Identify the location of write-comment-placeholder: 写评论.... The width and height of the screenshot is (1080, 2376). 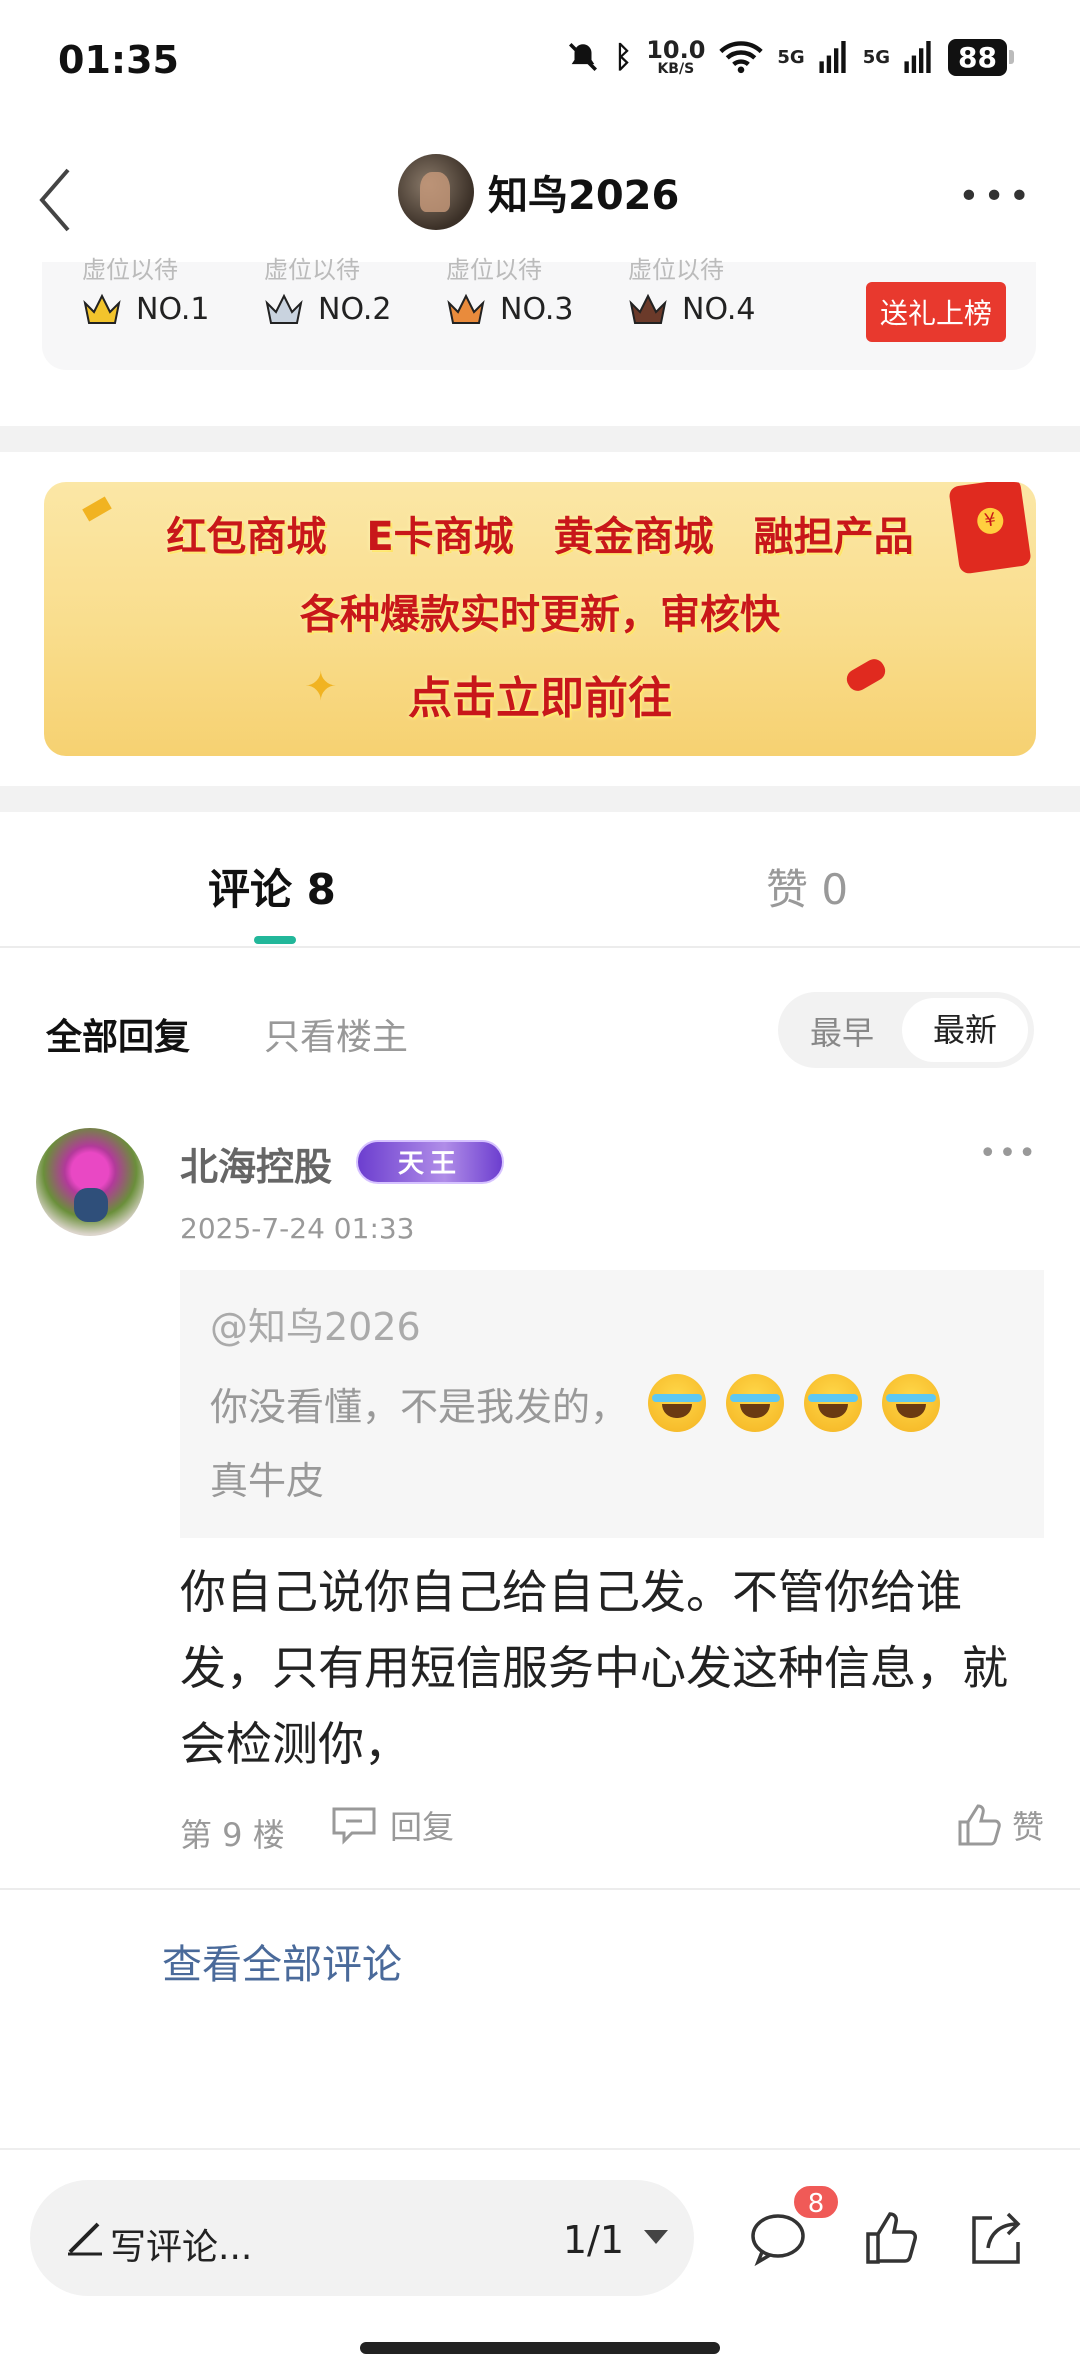
(181, 2247).